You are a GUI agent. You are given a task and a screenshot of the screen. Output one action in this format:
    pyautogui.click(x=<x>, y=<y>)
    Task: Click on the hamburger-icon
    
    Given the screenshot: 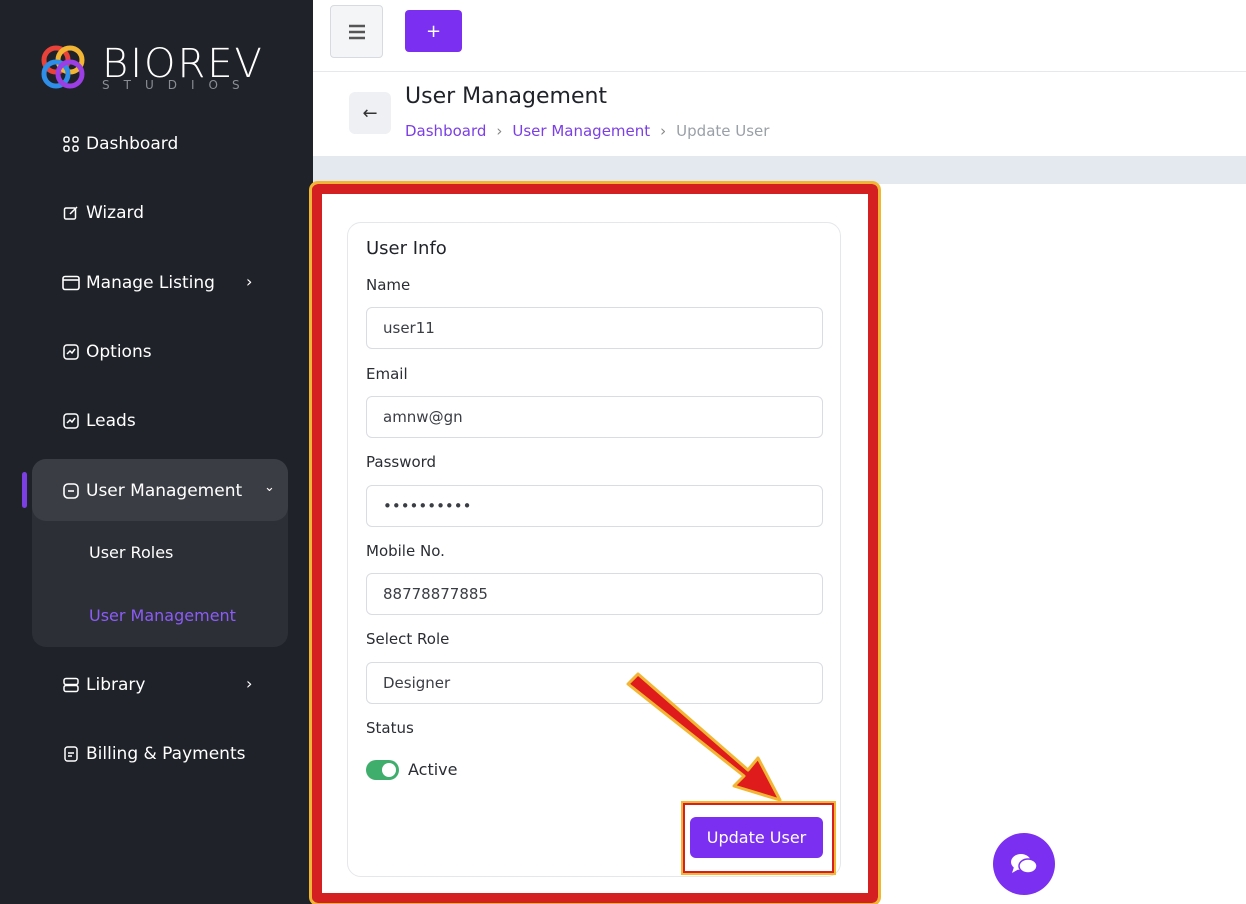 What is the action you would take?
    pyautogui.click(x=356, y=31)
    